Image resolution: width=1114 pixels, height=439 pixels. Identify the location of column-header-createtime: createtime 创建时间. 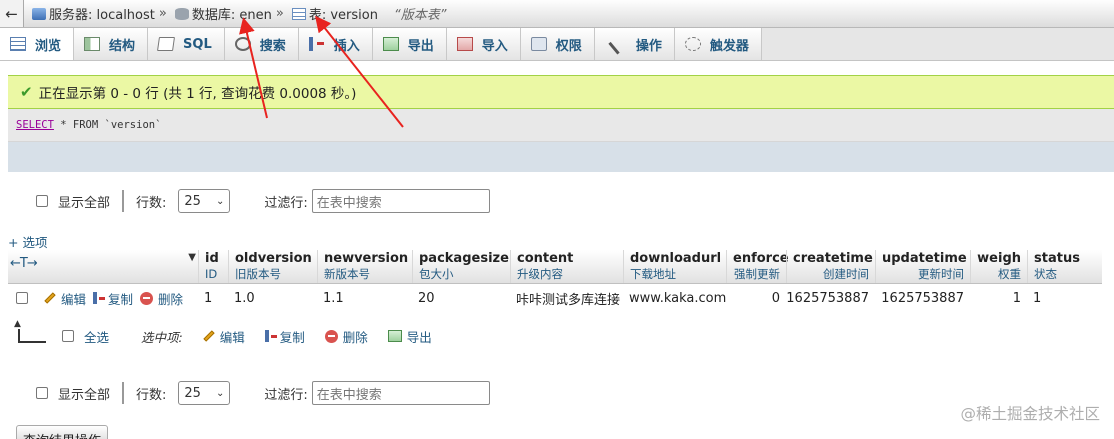
(830, 266).